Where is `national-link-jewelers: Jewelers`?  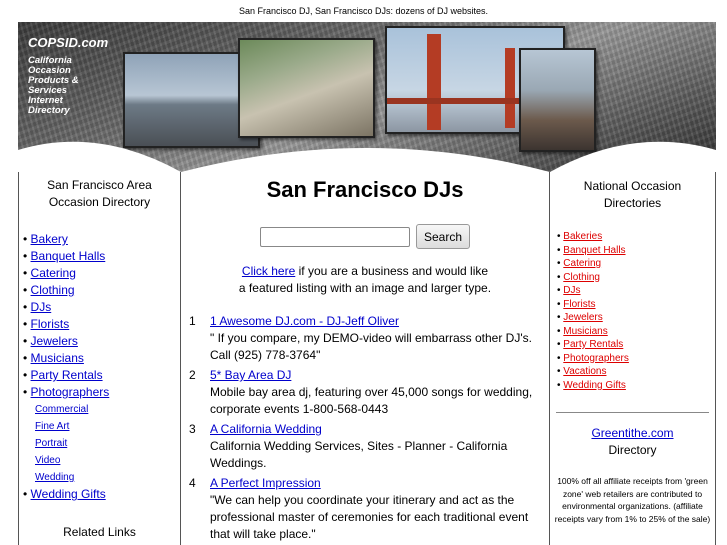
national-link-jewelers: Jewelers is located at coordinates (582, 317).